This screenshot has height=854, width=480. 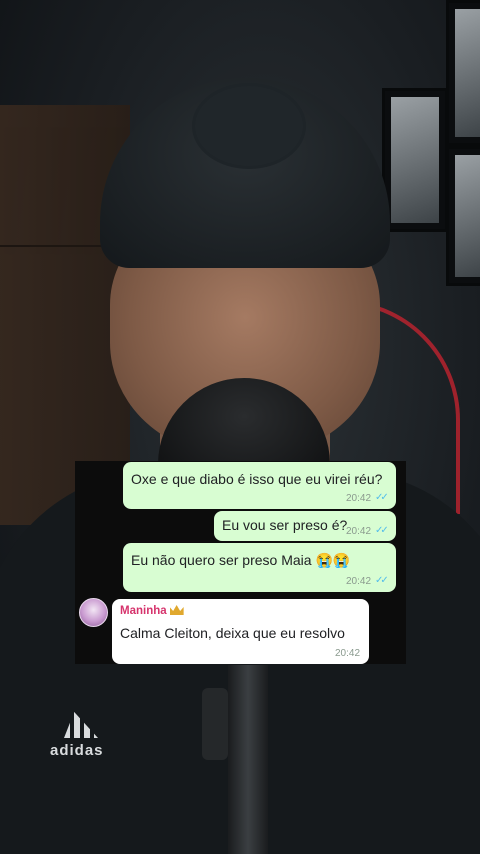 What do you see at coordinates (93, 612) in the screenshot?
I see `contact-avatar` at bounding box center [93, 612].